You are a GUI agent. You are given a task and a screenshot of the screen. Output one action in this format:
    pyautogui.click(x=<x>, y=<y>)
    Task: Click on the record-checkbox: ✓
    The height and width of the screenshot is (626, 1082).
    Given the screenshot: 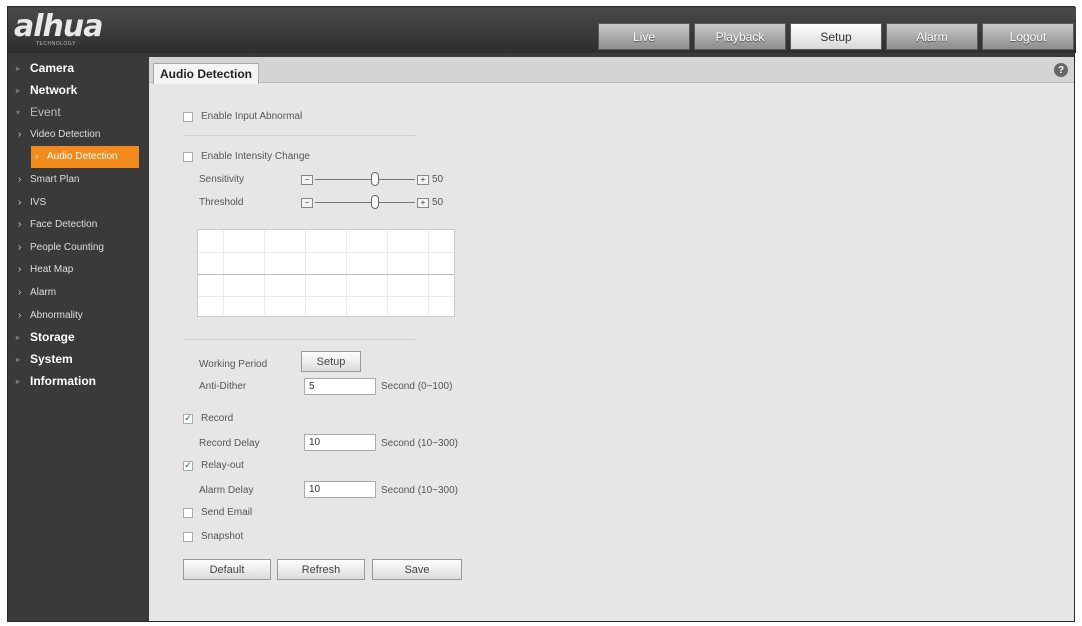 What is the action you would take?
    pyautogui.click(x=188, y=418)
    